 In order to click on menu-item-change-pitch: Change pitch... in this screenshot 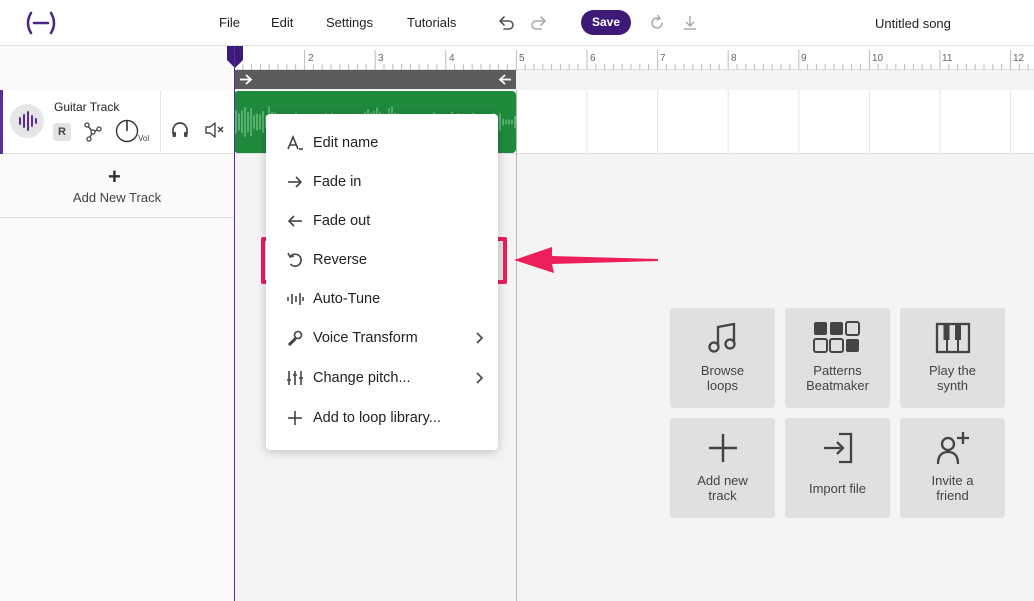, I will do `click(382, 378)`.